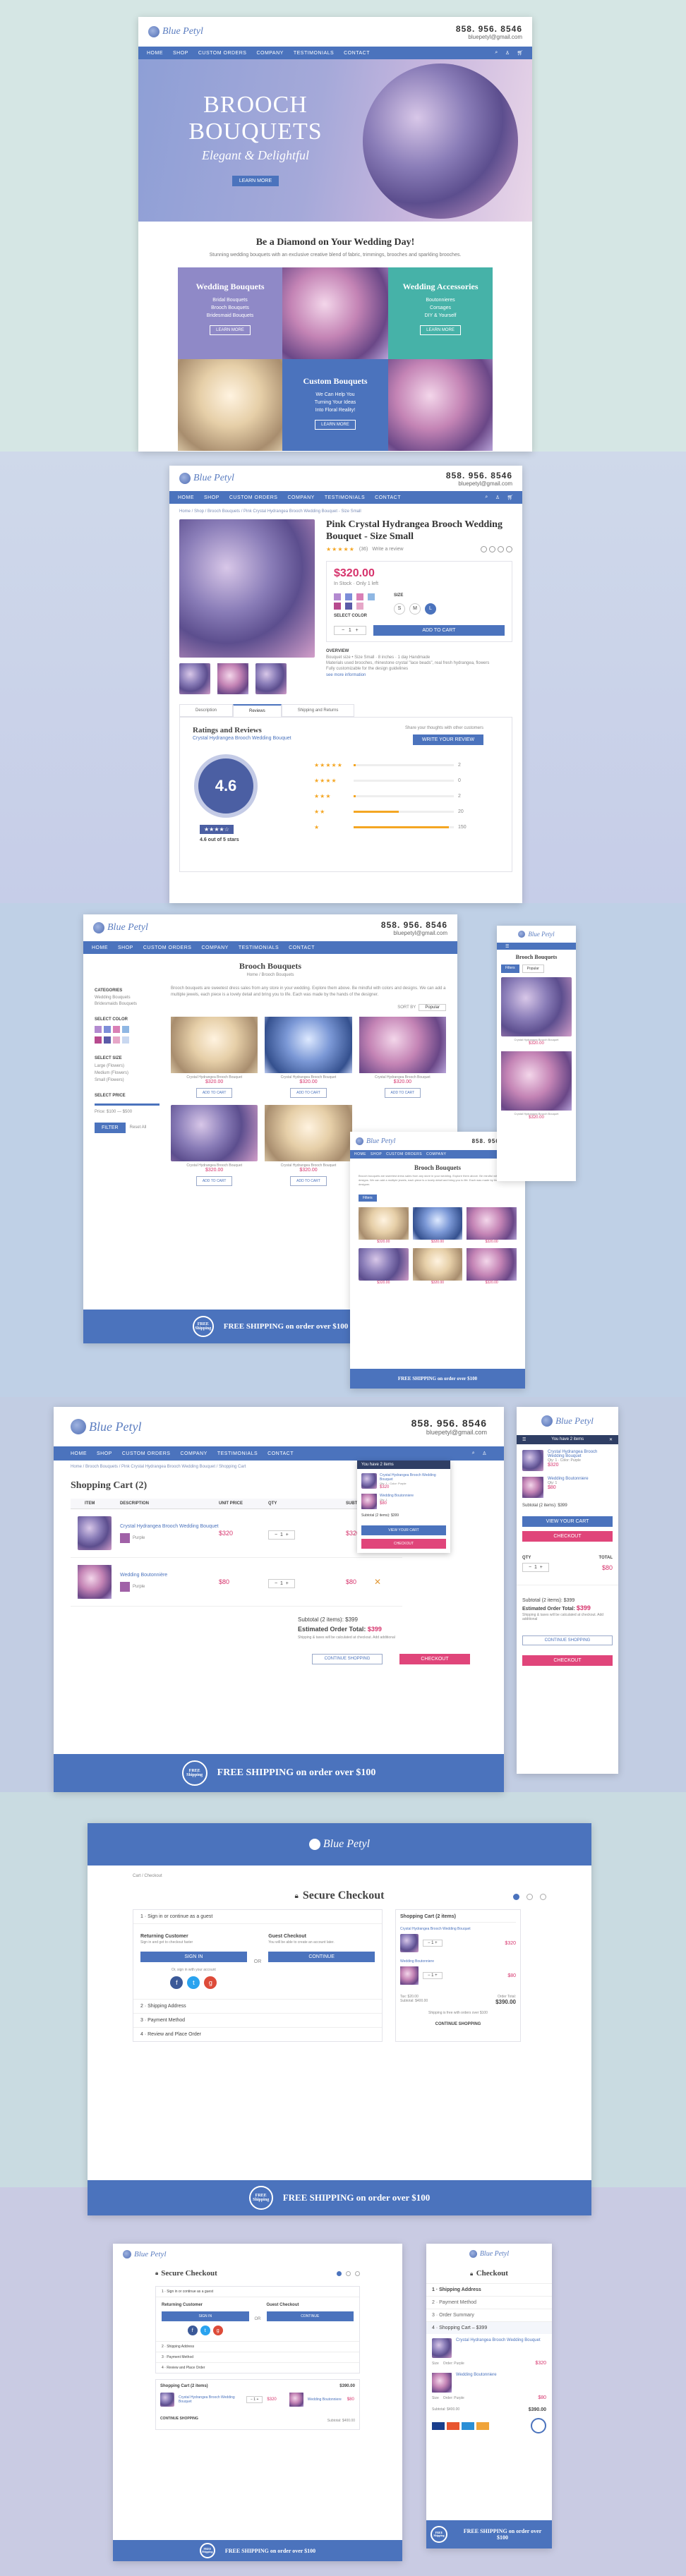 The width and height of the screenshot is (686, 2576). Describe the element at coordinates (257, 2368) in the screenshot. I see `step-review: 4 · Review and Place Order` at that location.